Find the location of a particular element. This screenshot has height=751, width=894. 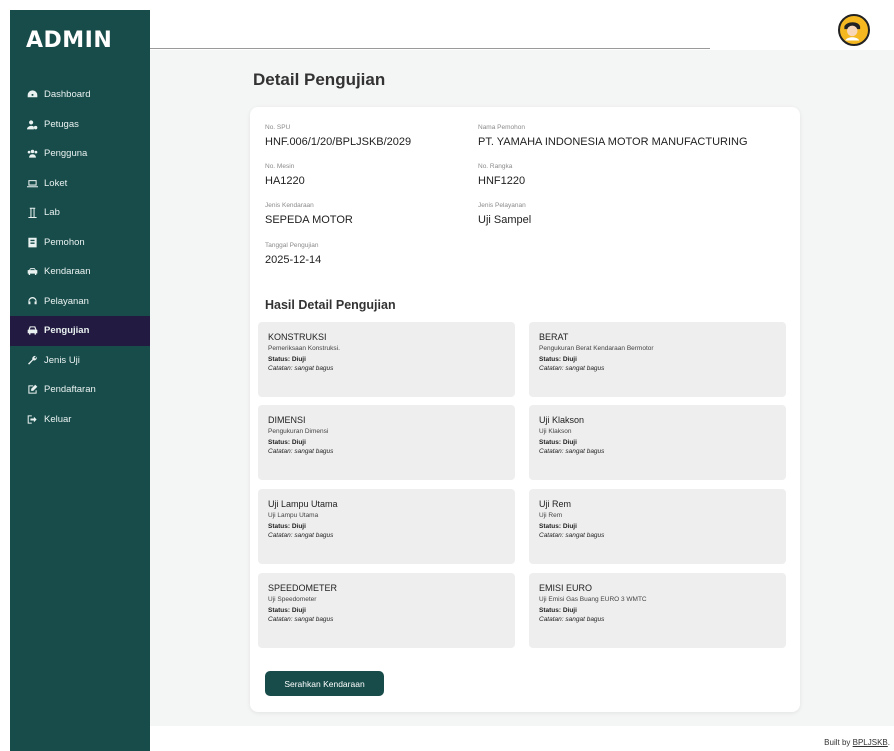

top-divider is located at coordinates (430, 48).